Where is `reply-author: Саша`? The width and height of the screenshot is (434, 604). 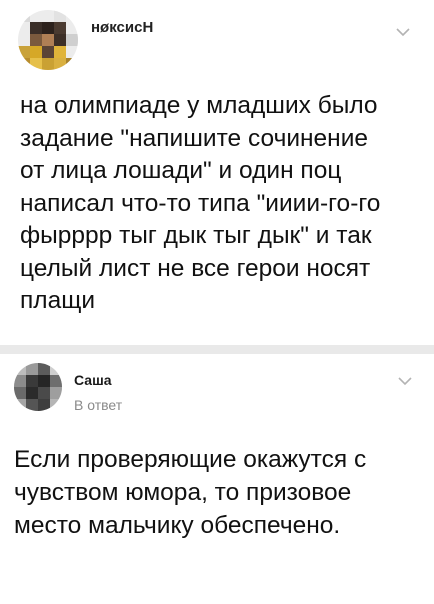
reply-author: Саша is located at coordinates (93, 380).